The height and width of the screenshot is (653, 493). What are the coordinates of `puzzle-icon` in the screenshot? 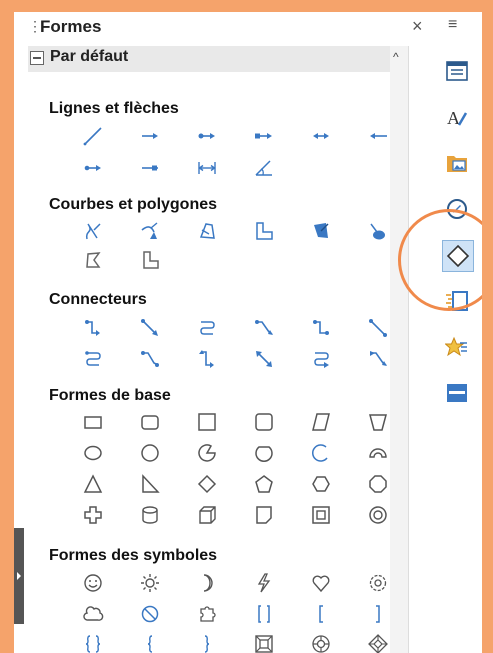 It's located at (207, 614).